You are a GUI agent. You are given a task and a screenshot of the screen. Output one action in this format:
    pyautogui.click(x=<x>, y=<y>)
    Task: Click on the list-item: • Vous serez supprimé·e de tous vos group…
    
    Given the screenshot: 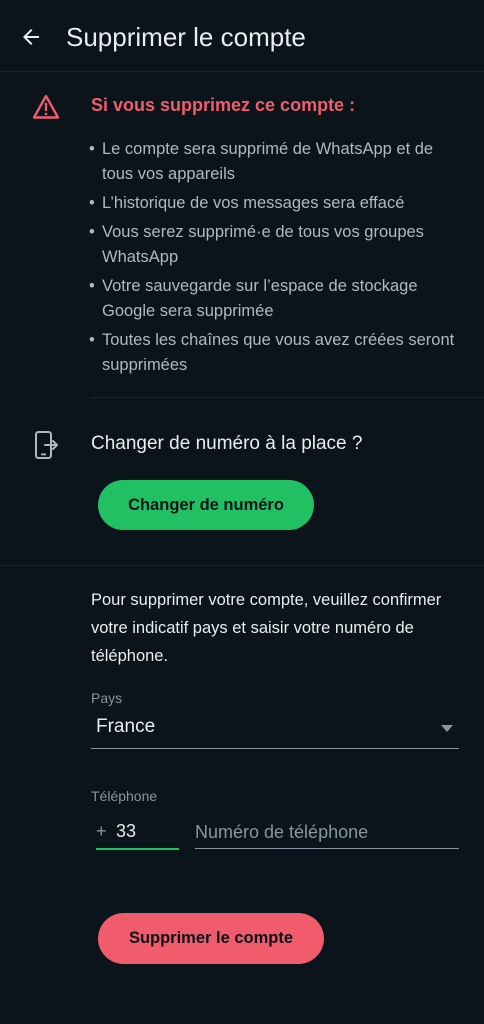 What is the action you would take?
    pyautogui.click(x=256, y=244)
    